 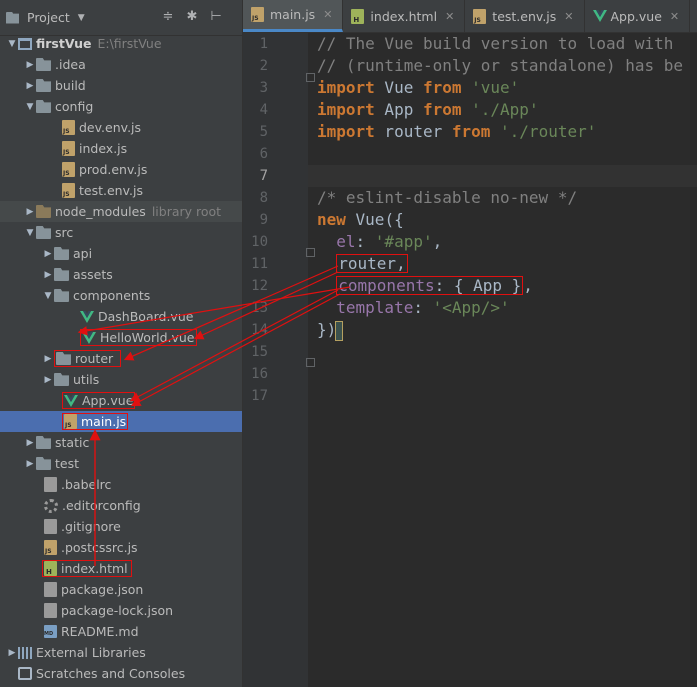 What do you see at coordinates (121, 484) in the screenshot?
I see `tree-item-babelrc: .babelrc` at bounding box center [121, 484].